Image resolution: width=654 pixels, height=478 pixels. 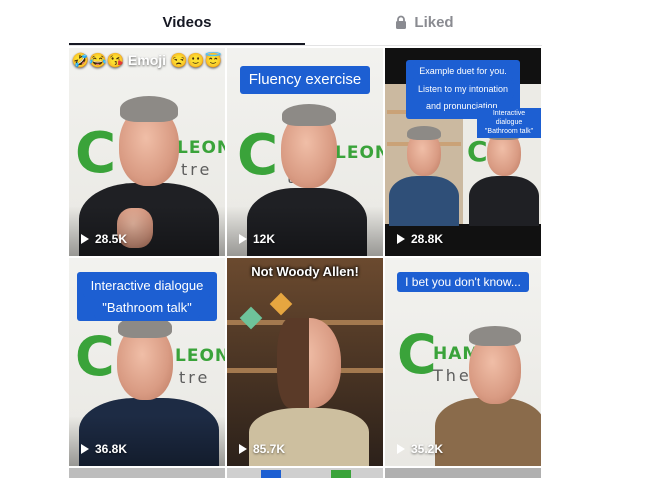 I want to click on video-caption-1: 🤣😂😘 Emoji 😒🙂😇, so click(x=147, y=60).